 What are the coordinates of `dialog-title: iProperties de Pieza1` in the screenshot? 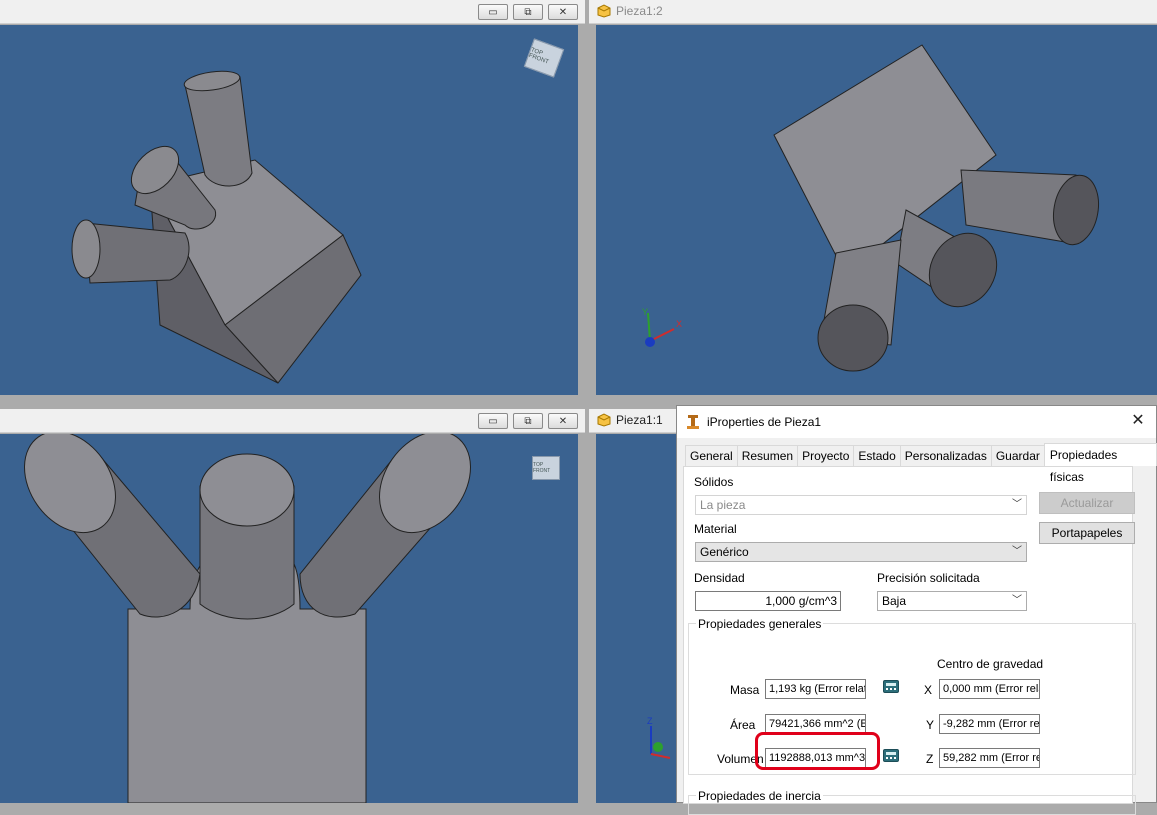 It's located at (764, 422).